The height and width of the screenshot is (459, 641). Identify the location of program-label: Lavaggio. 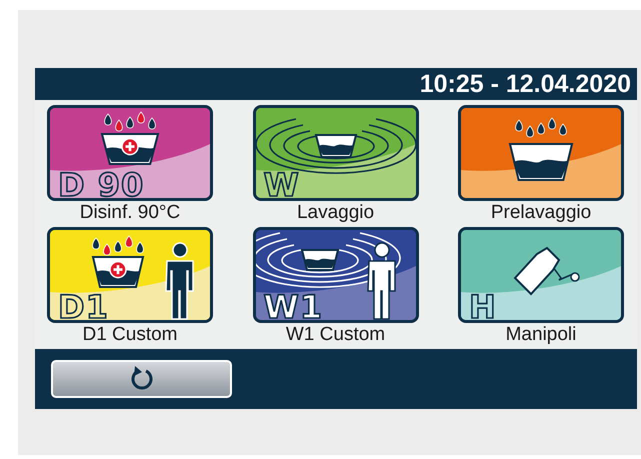
(335, 213).